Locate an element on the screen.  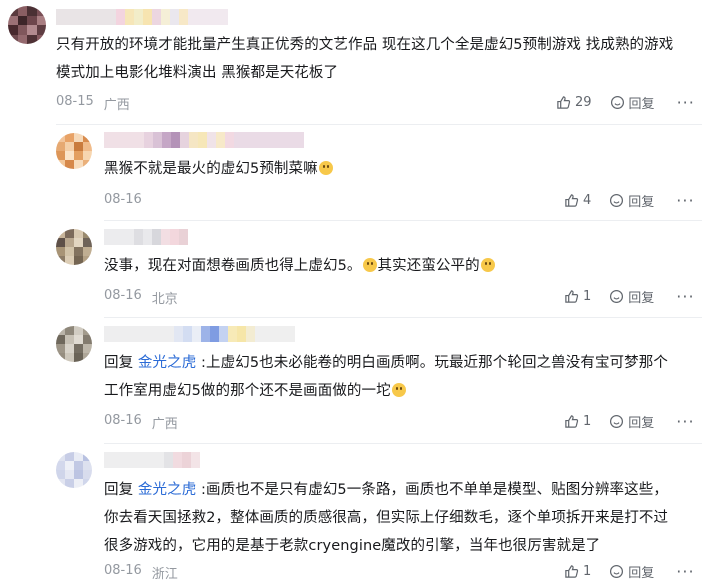
comment-meta: 08-16 广西 is located at coordinates (141, 422).